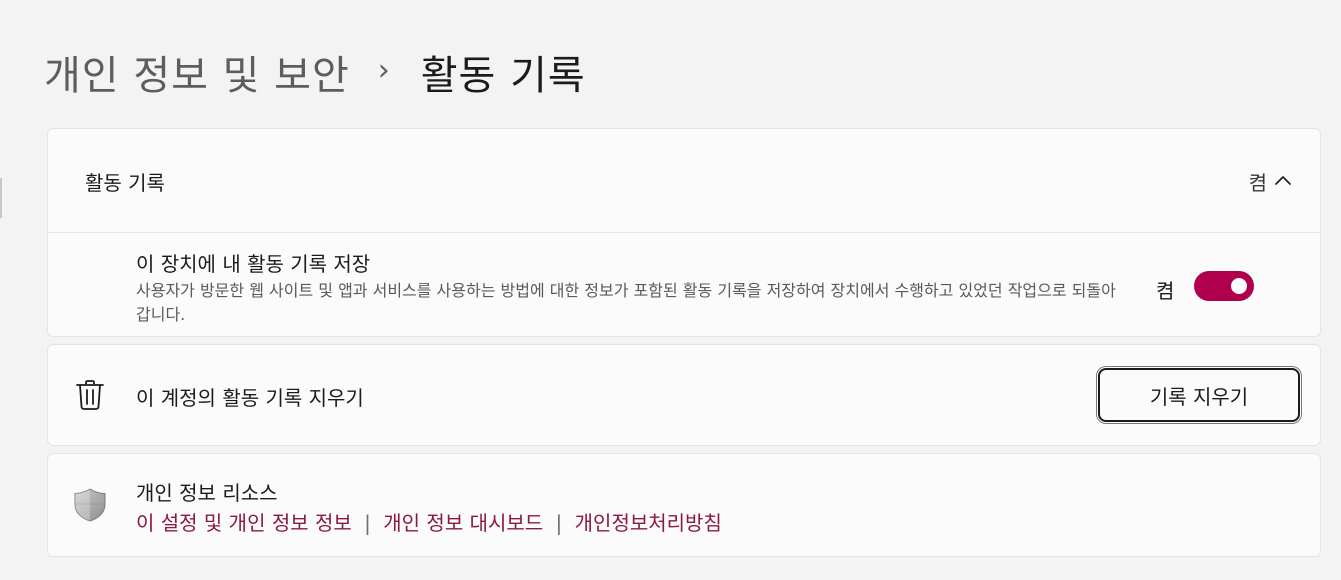 The width and height of the screenshot is (1341, 580). I want to click on window-edge-indicator, so click(1, 198).